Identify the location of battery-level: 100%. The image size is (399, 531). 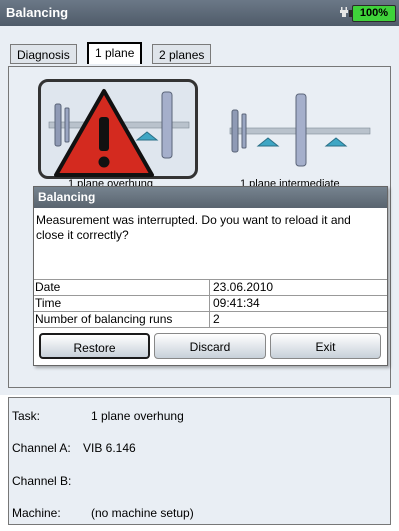
(374, 13).